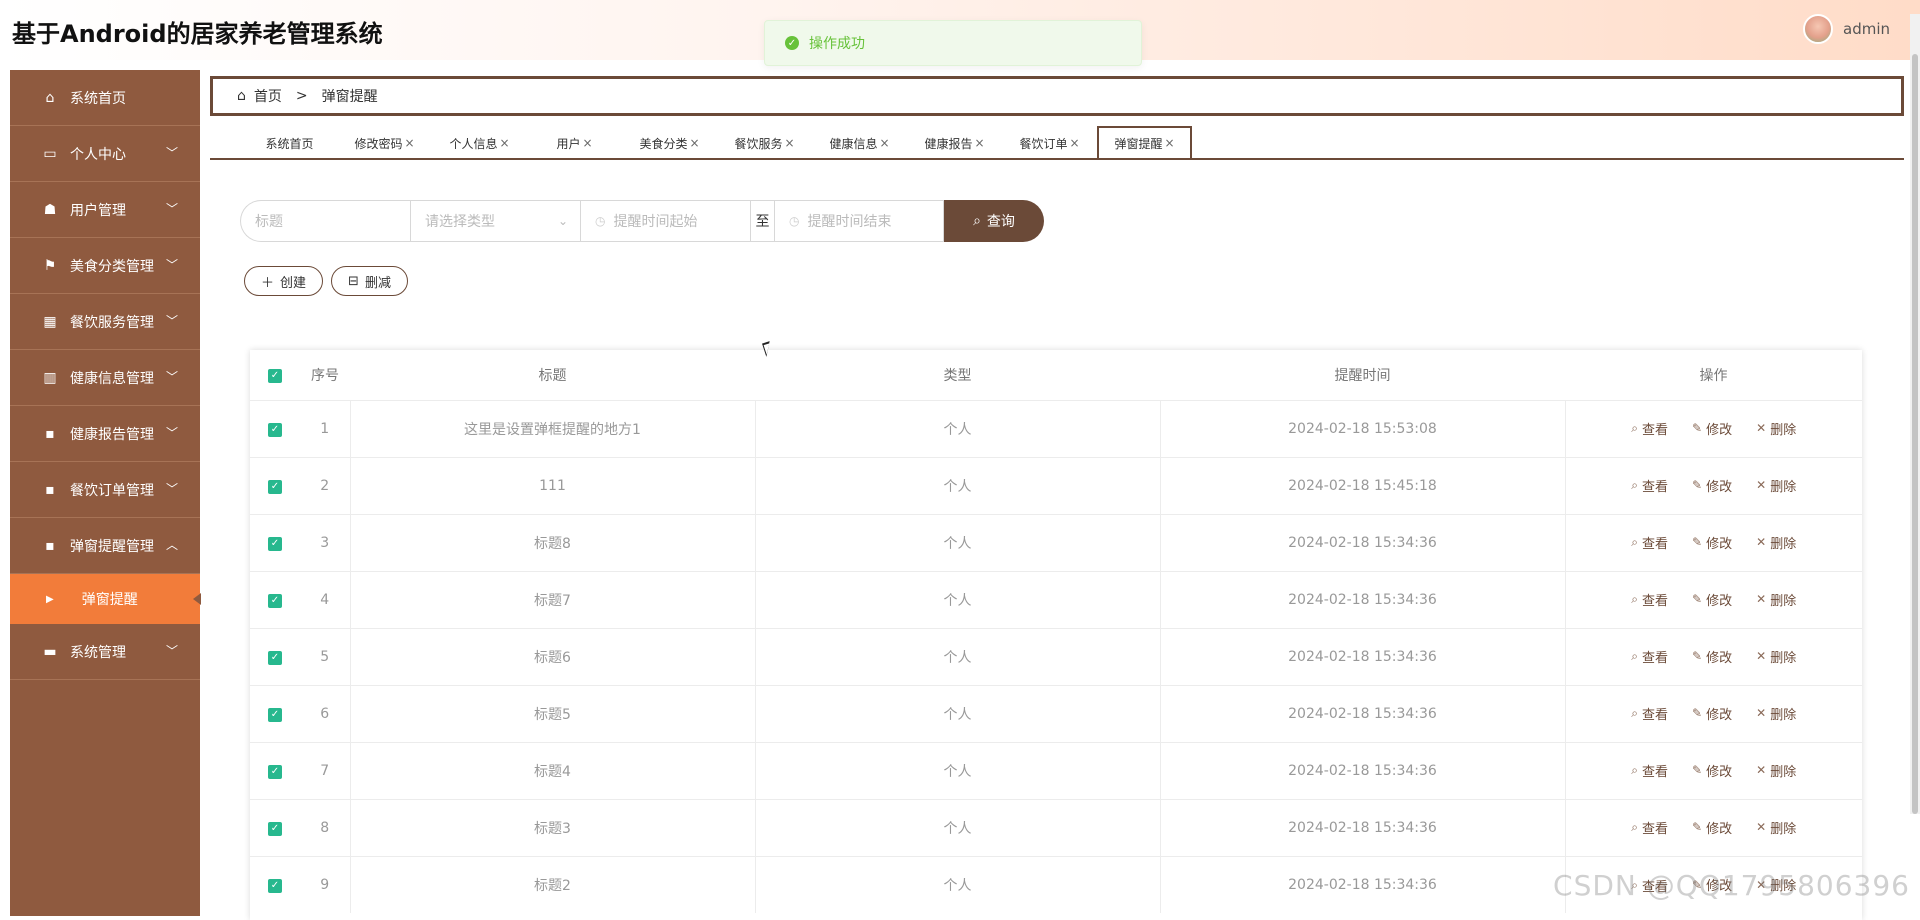  I want to click on scrollbar-thumb, so click(1915, 434).